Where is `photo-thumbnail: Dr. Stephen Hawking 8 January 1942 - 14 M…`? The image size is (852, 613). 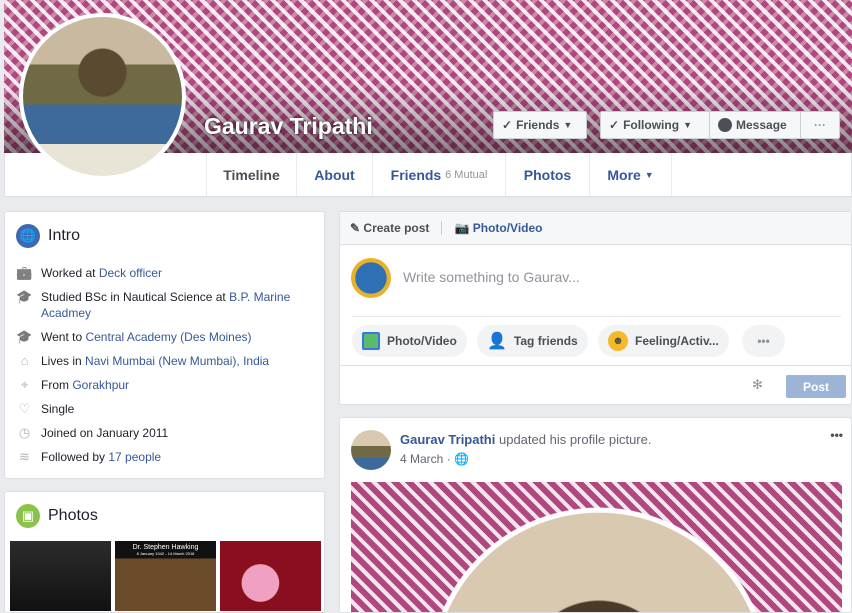
photo-thumbnail: Dr. Stephen Hawking 8 January 1942 - 14 M… is located at coordinates (165, 576).